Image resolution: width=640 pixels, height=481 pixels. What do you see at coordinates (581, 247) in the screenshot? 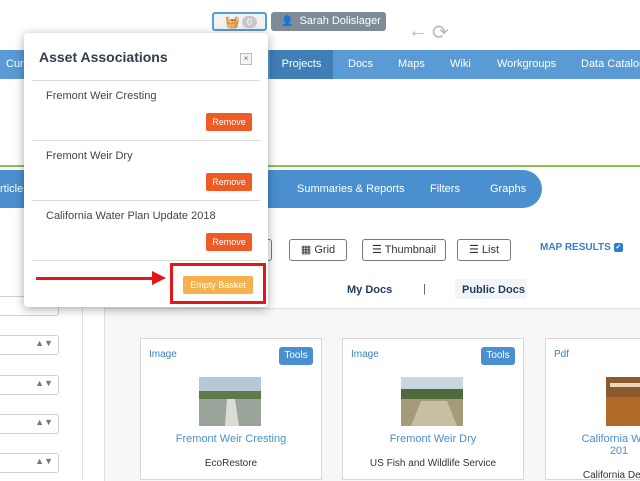
I see `map-results-toggle: MAP RESULTS ✓` at bounding box center [581, 247].